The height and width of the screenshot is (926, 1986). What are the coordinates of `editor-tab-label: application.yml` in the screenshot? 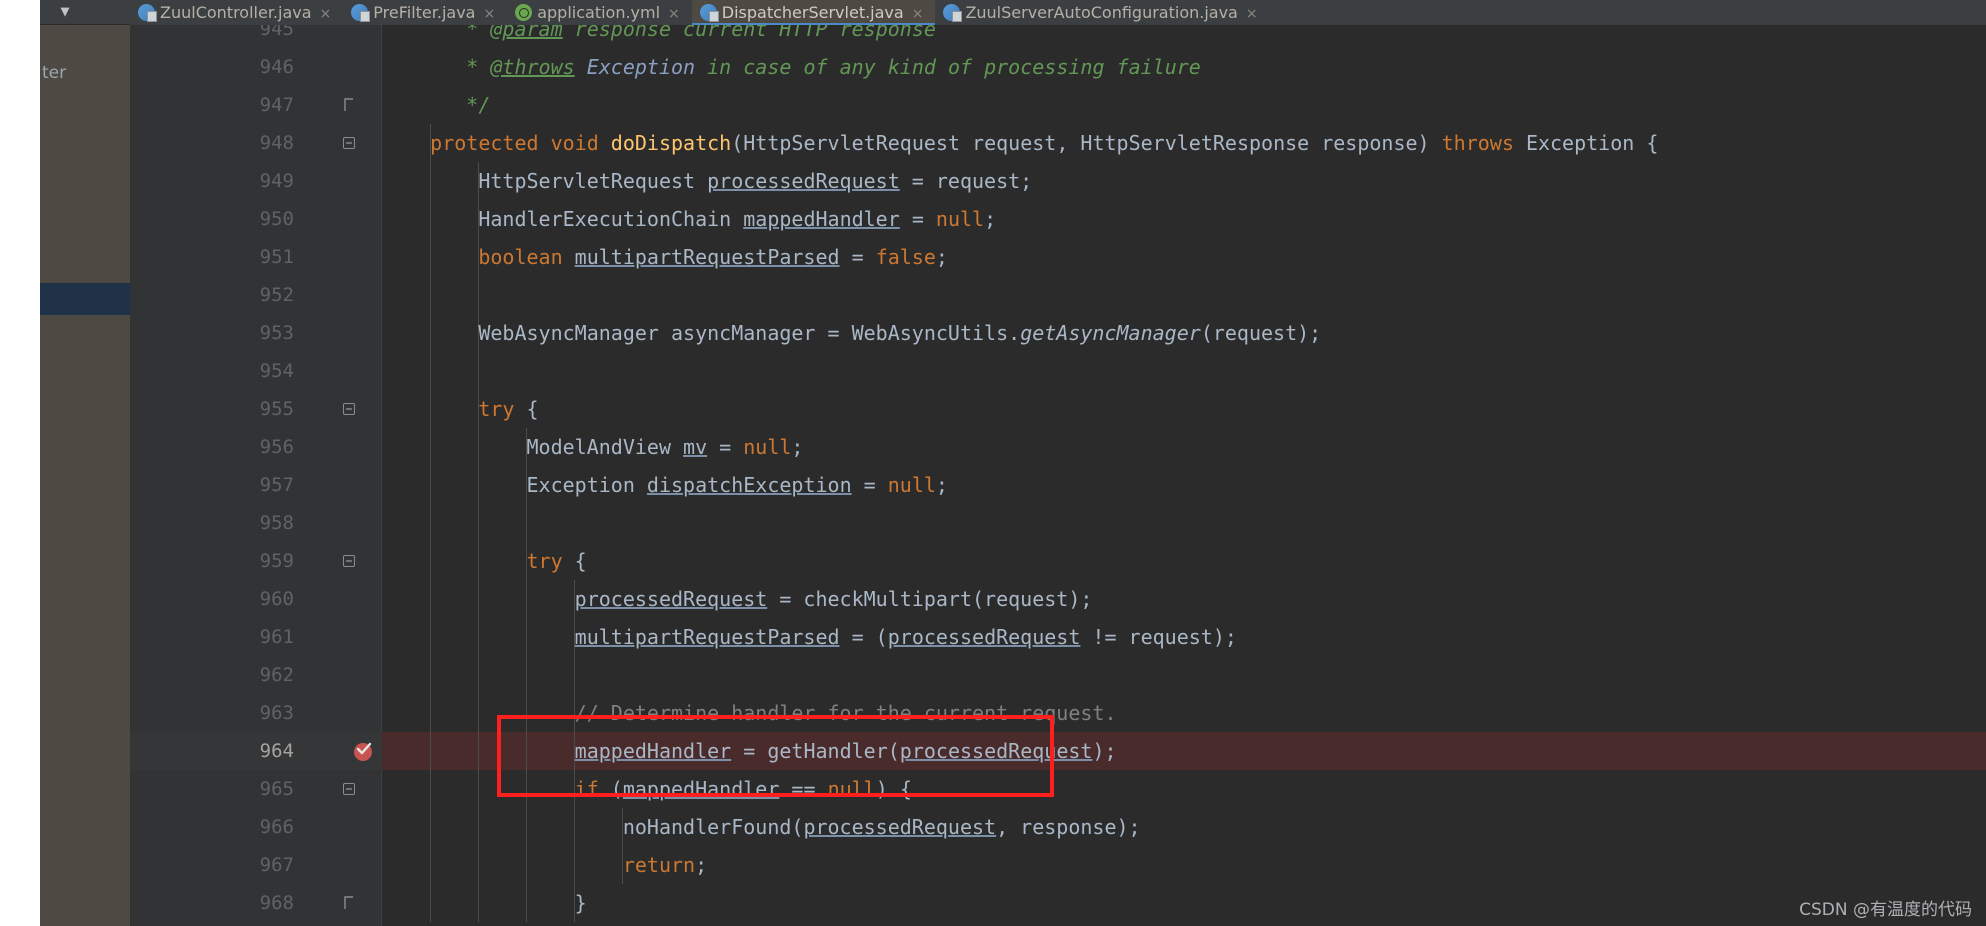 It's located at (599, 12).